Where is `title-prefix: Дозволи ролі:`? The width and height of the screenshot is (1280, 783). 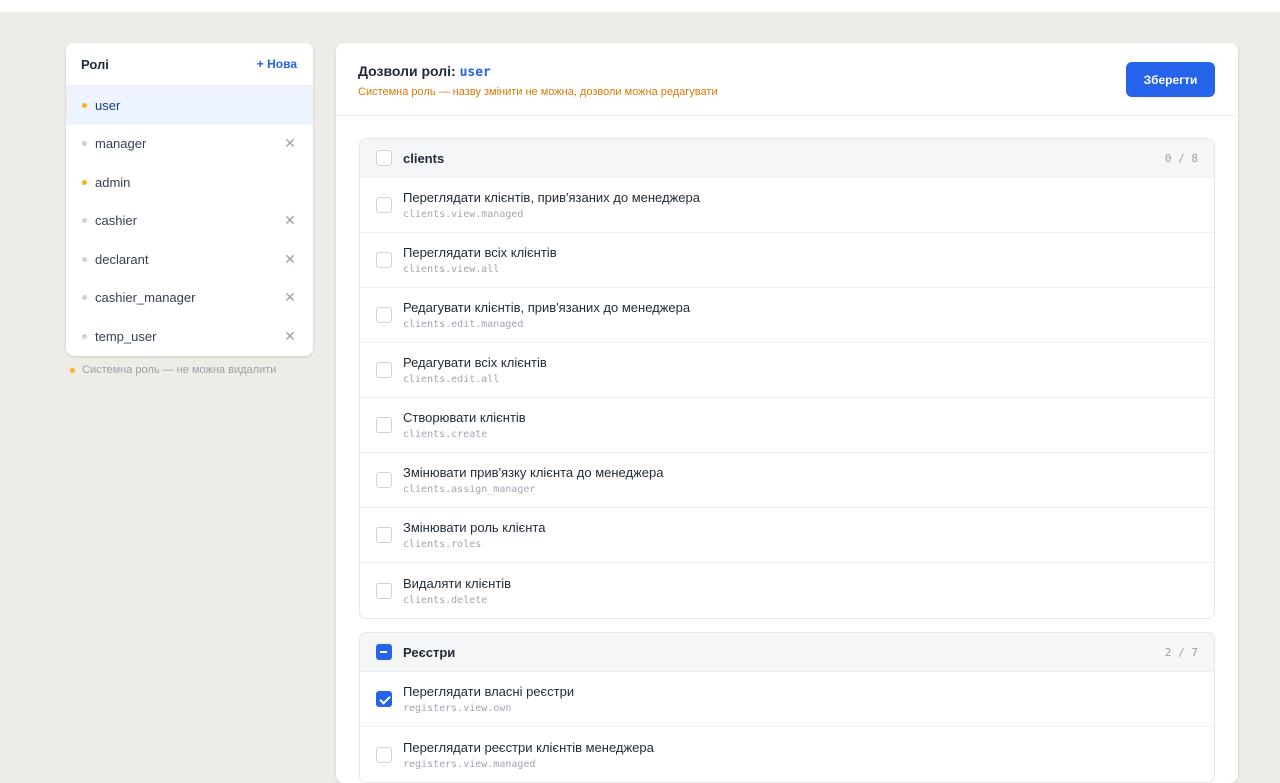
title-prefix: Дозволи ролі: is located at coordinates (407, 71).